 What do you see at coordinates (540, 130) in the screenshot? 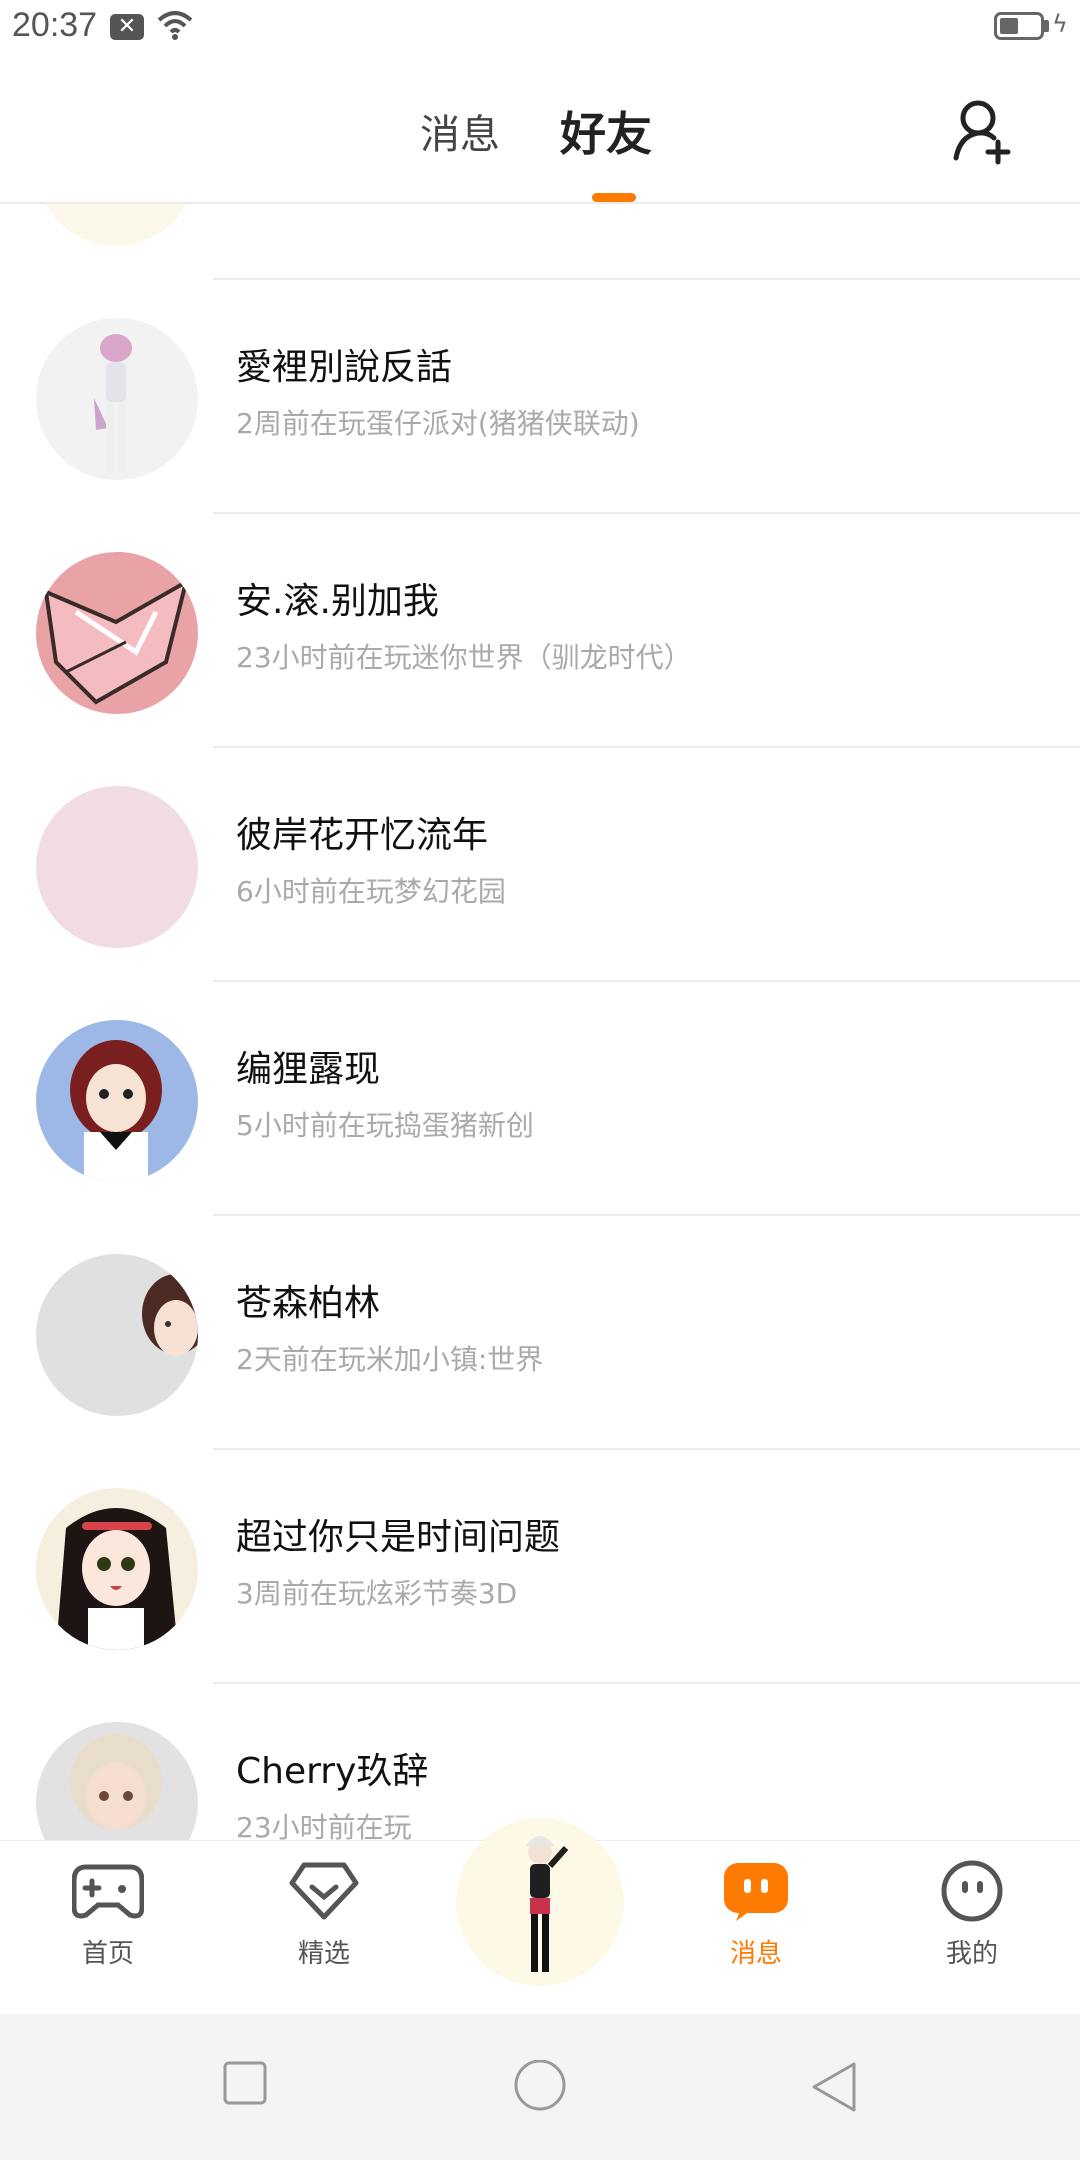
I see `top-tab-bar: 消息 好友` at bounding box center [540, 130].